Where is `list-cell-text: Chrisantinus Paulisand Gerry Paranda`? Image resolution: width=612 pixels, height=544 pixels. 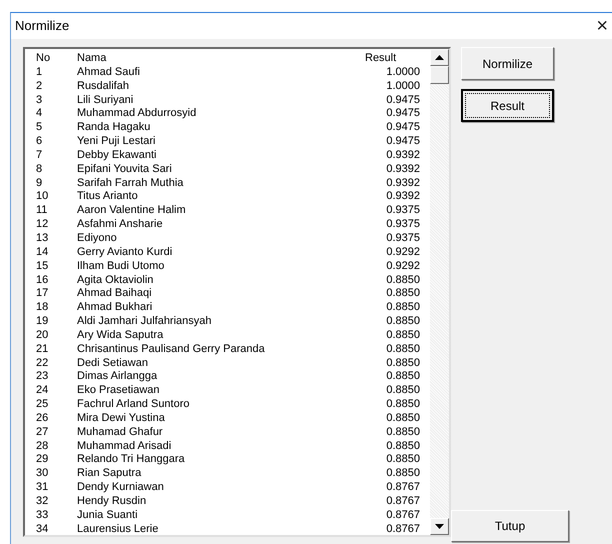
list-cell-text: Chrisantinus Paulisand Gerry Paranda is located at coordinates (171, 349).